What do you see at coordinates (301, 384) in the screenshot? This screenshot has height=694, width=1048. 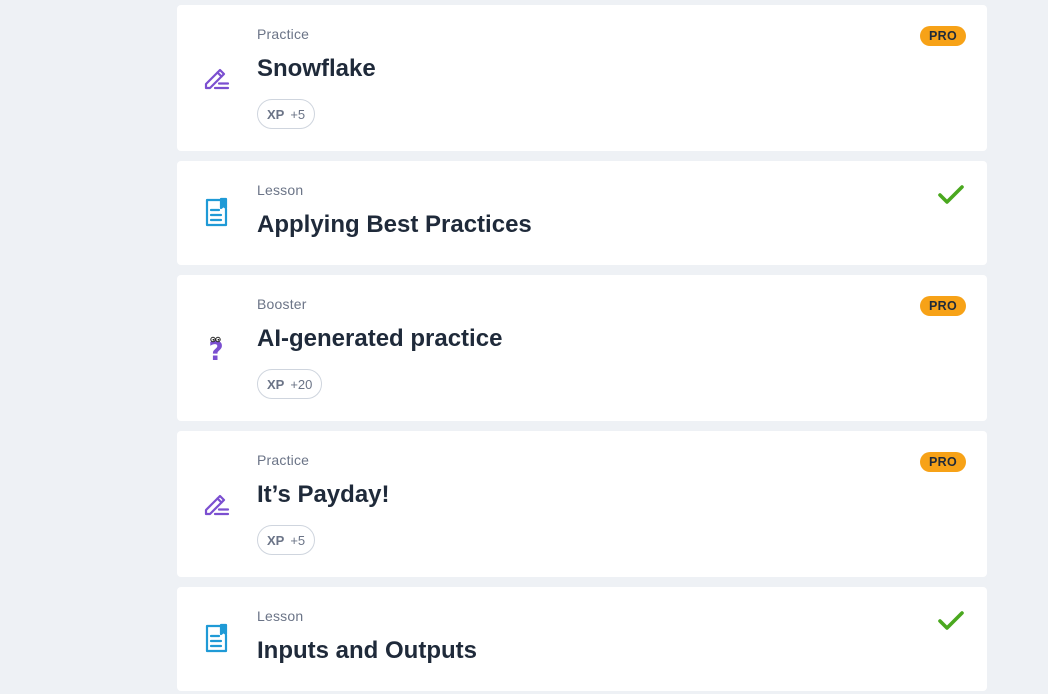 I see `xp-value: +20` at bounding box center [301, 384].